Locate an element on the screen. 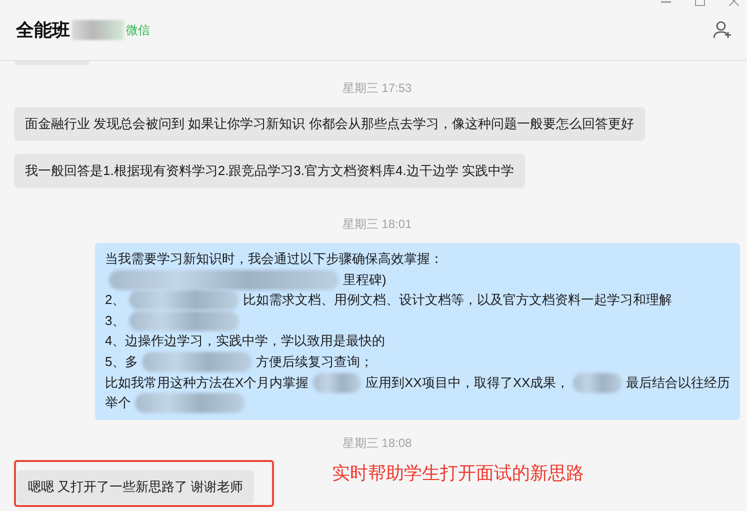 Image resolution: width=747 pixels, height=511 pixels. message-text: 4、边操作边学习，实践中学，学以致用是最快的 is located at coordinates (245, 341).